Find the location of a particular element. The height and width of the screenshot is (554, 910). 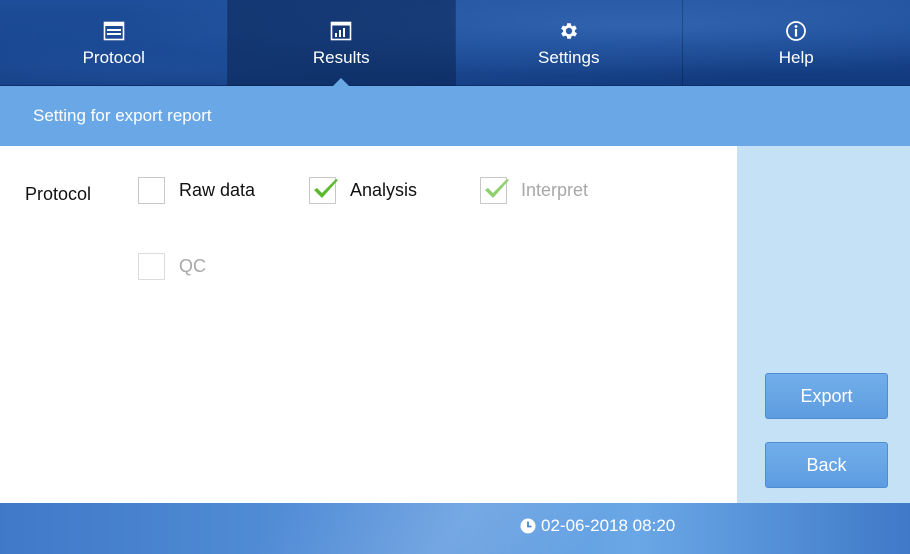

datetime-text: 02-06-2018 08:20 is located at coordinates (608, 525).